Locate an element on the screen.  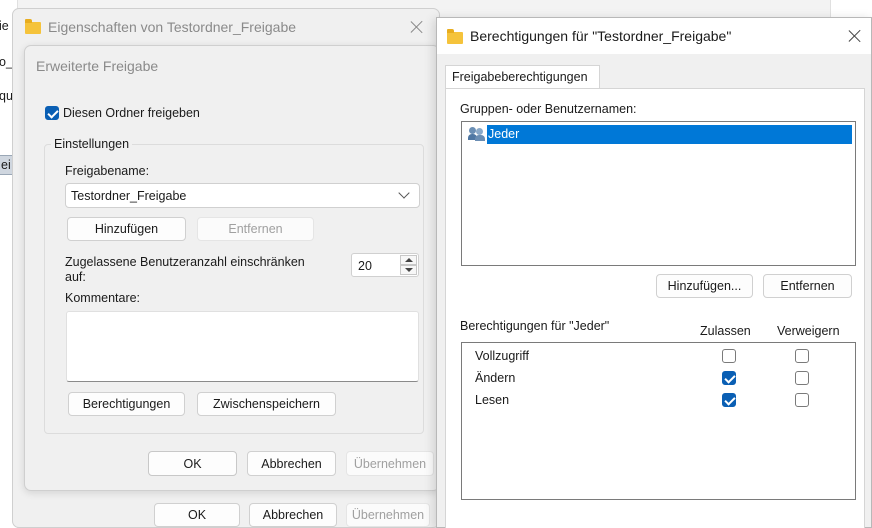
share-name-value: Testordner_Freigabe is located at coordinates (129, 196).